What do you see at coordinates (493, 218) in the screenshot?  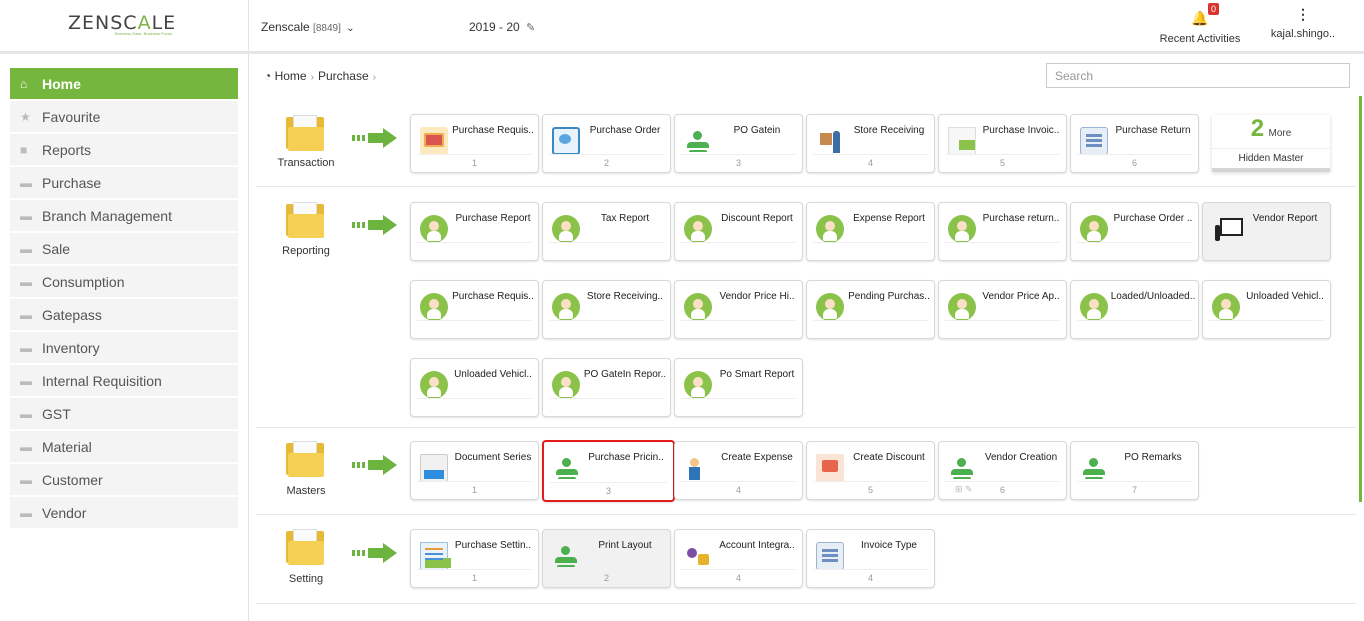 I see `tile-label: Purchase Report` at bounding box center [493, 218].